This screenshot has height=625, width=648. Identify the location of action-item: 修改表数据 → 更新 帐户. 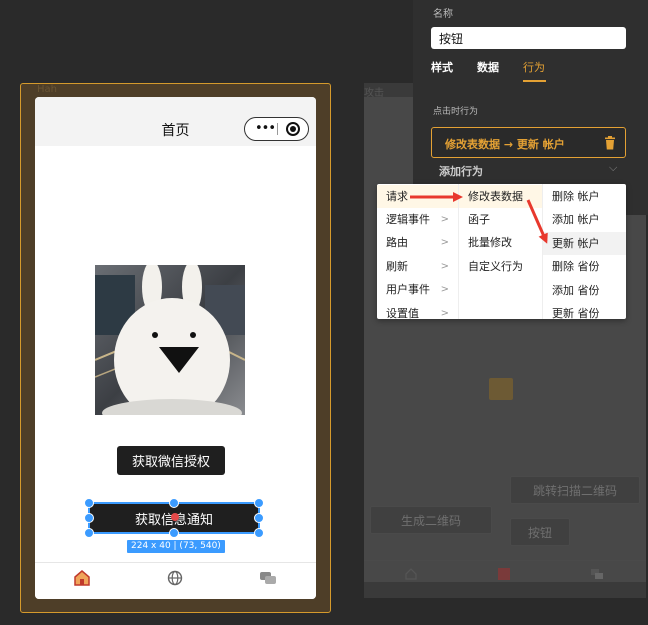
(528, 142).